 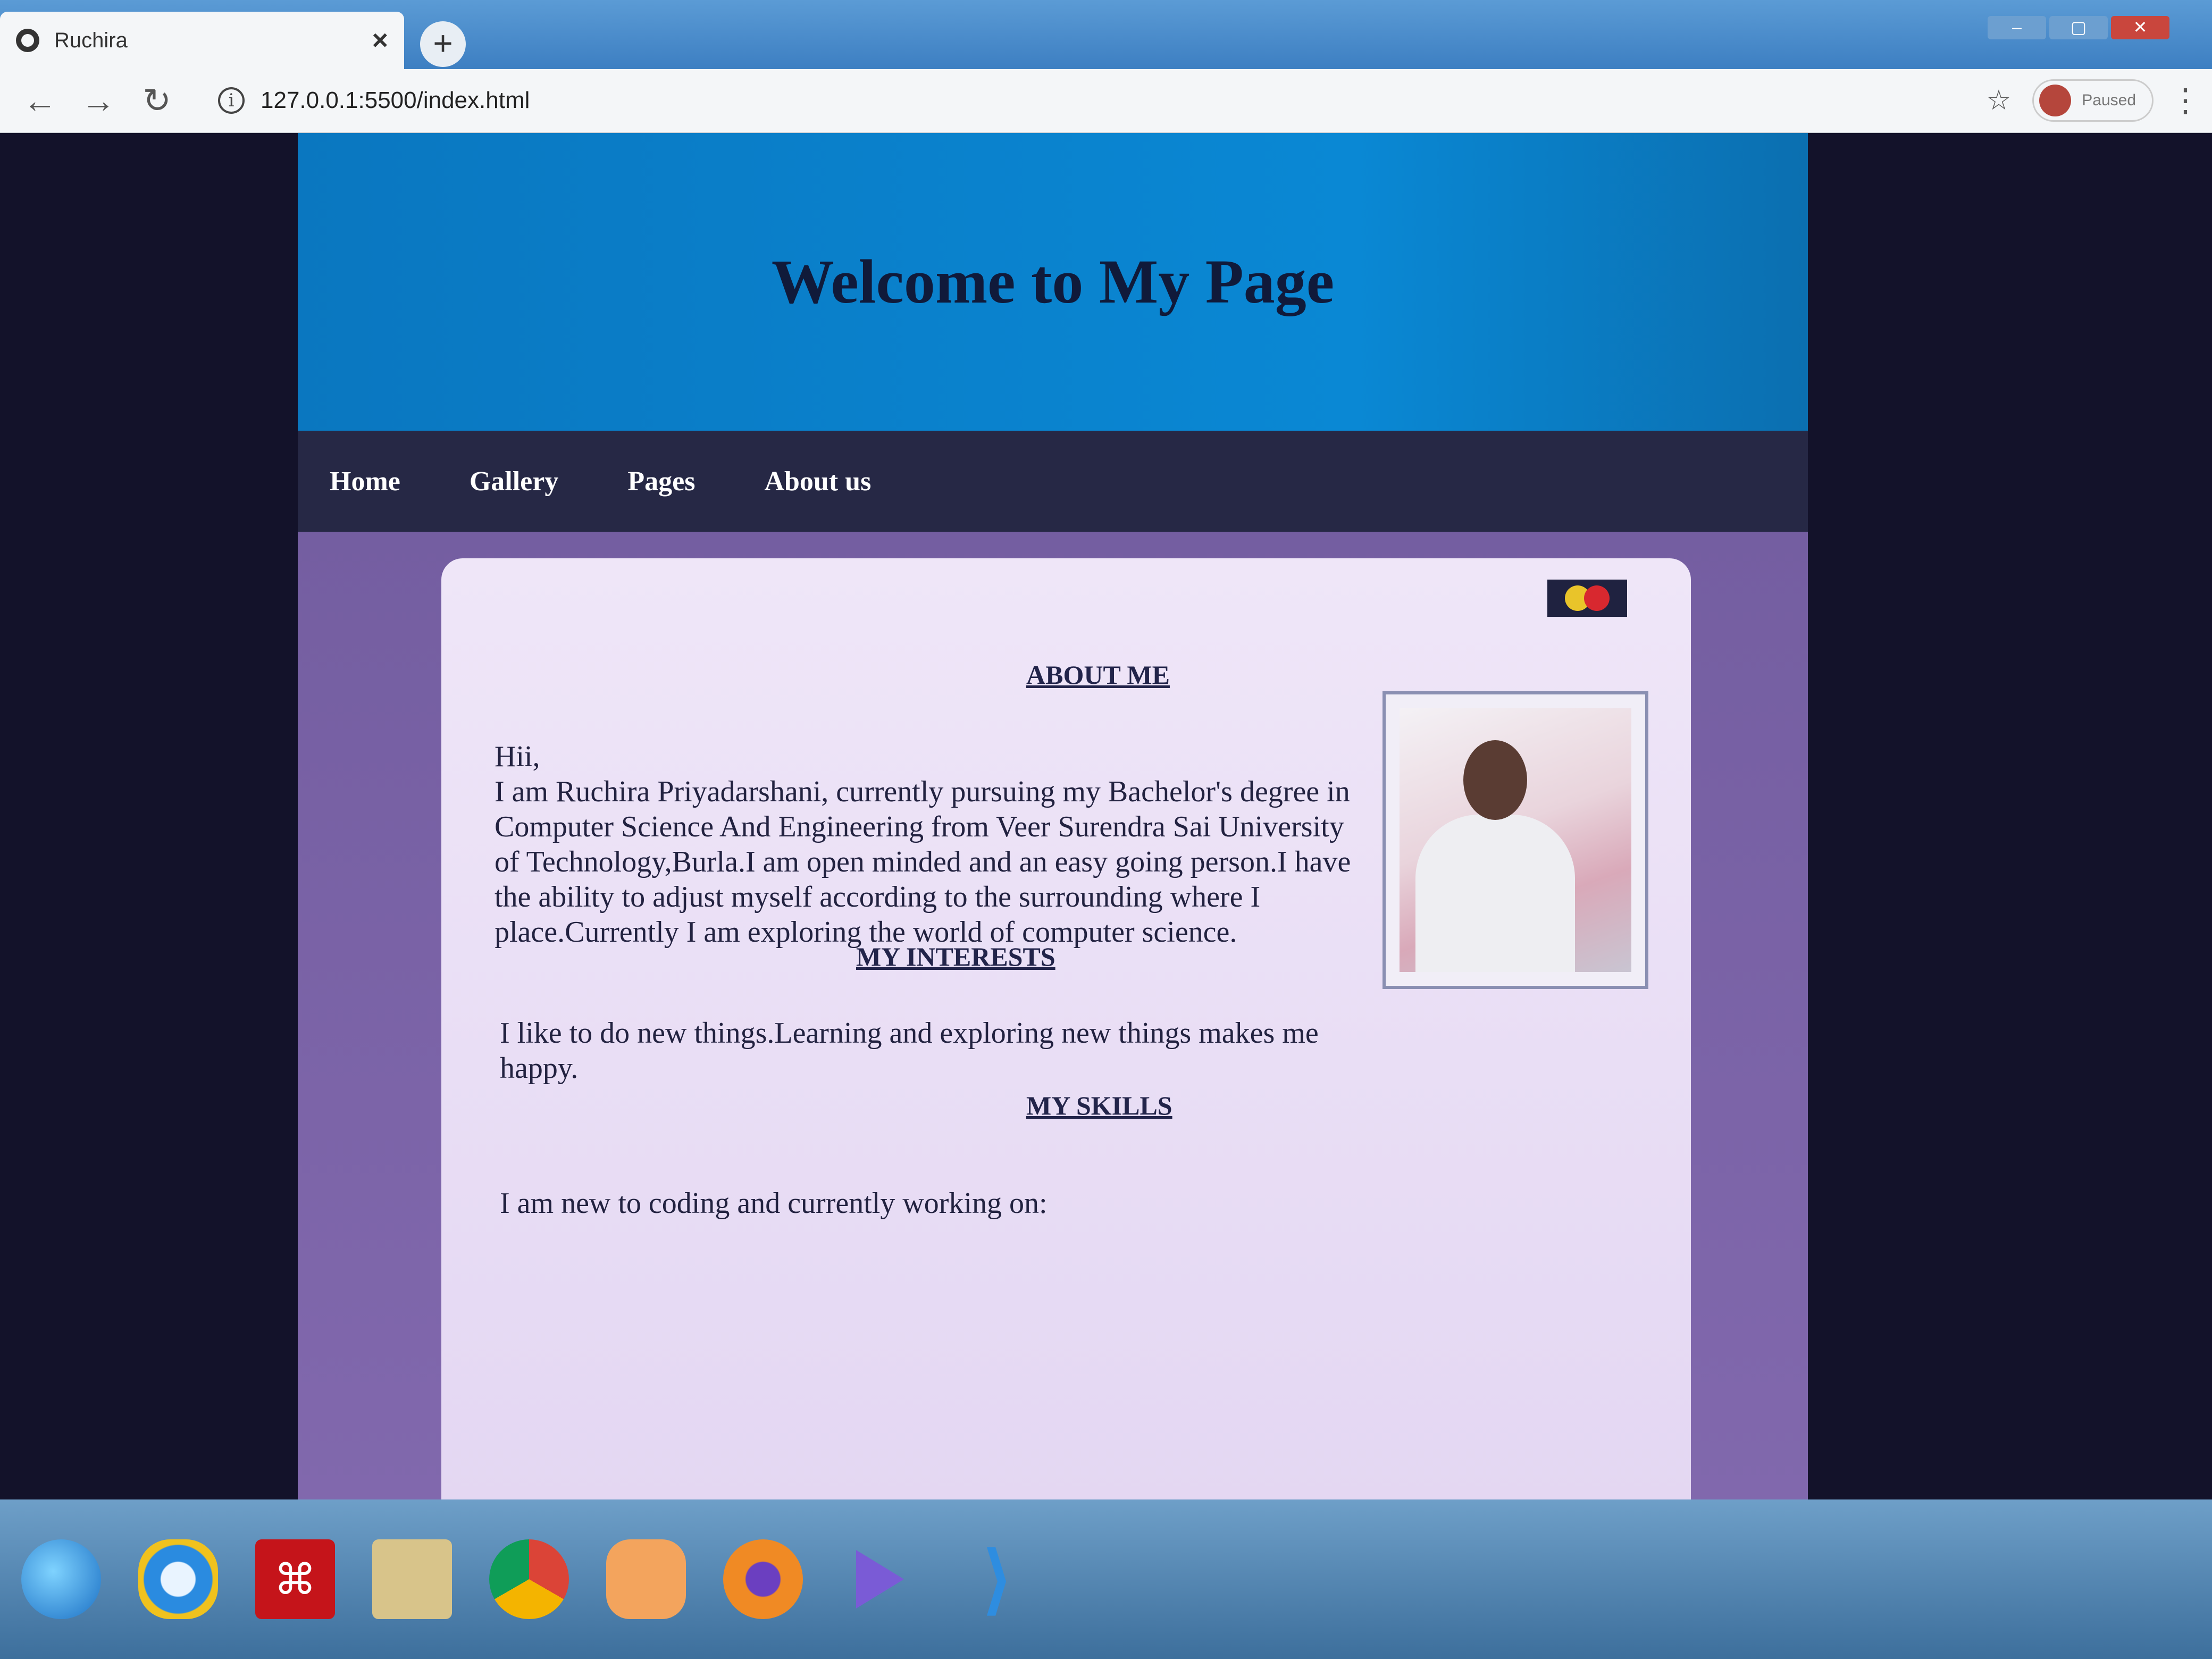 What do you see at coordinates (91, 40) in the screenshot?
I see `tab-title: Ruchira` at bounding box center [91, 40].